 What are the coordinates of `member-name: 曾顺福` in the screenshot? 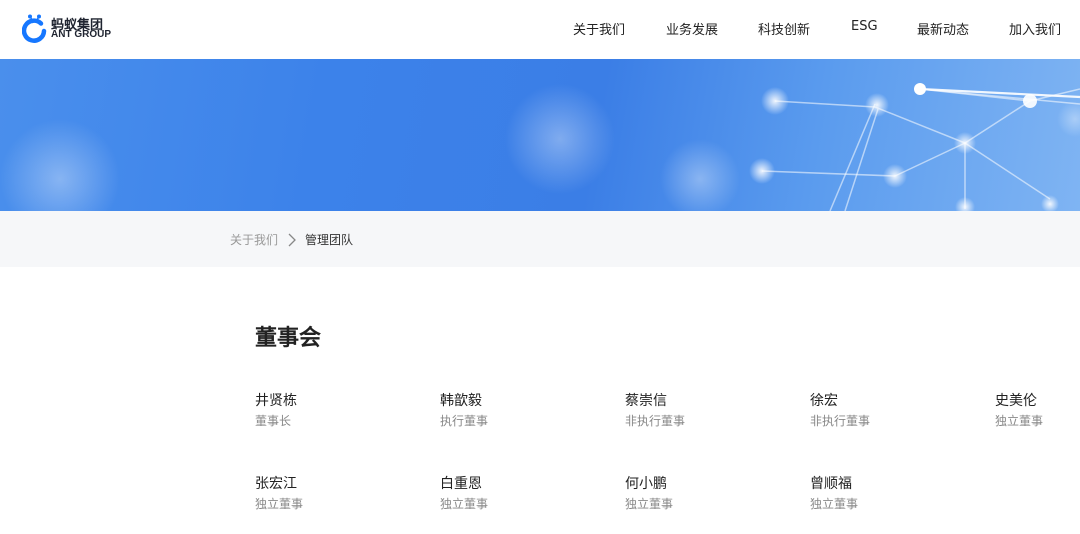 It's located at (831, 484).